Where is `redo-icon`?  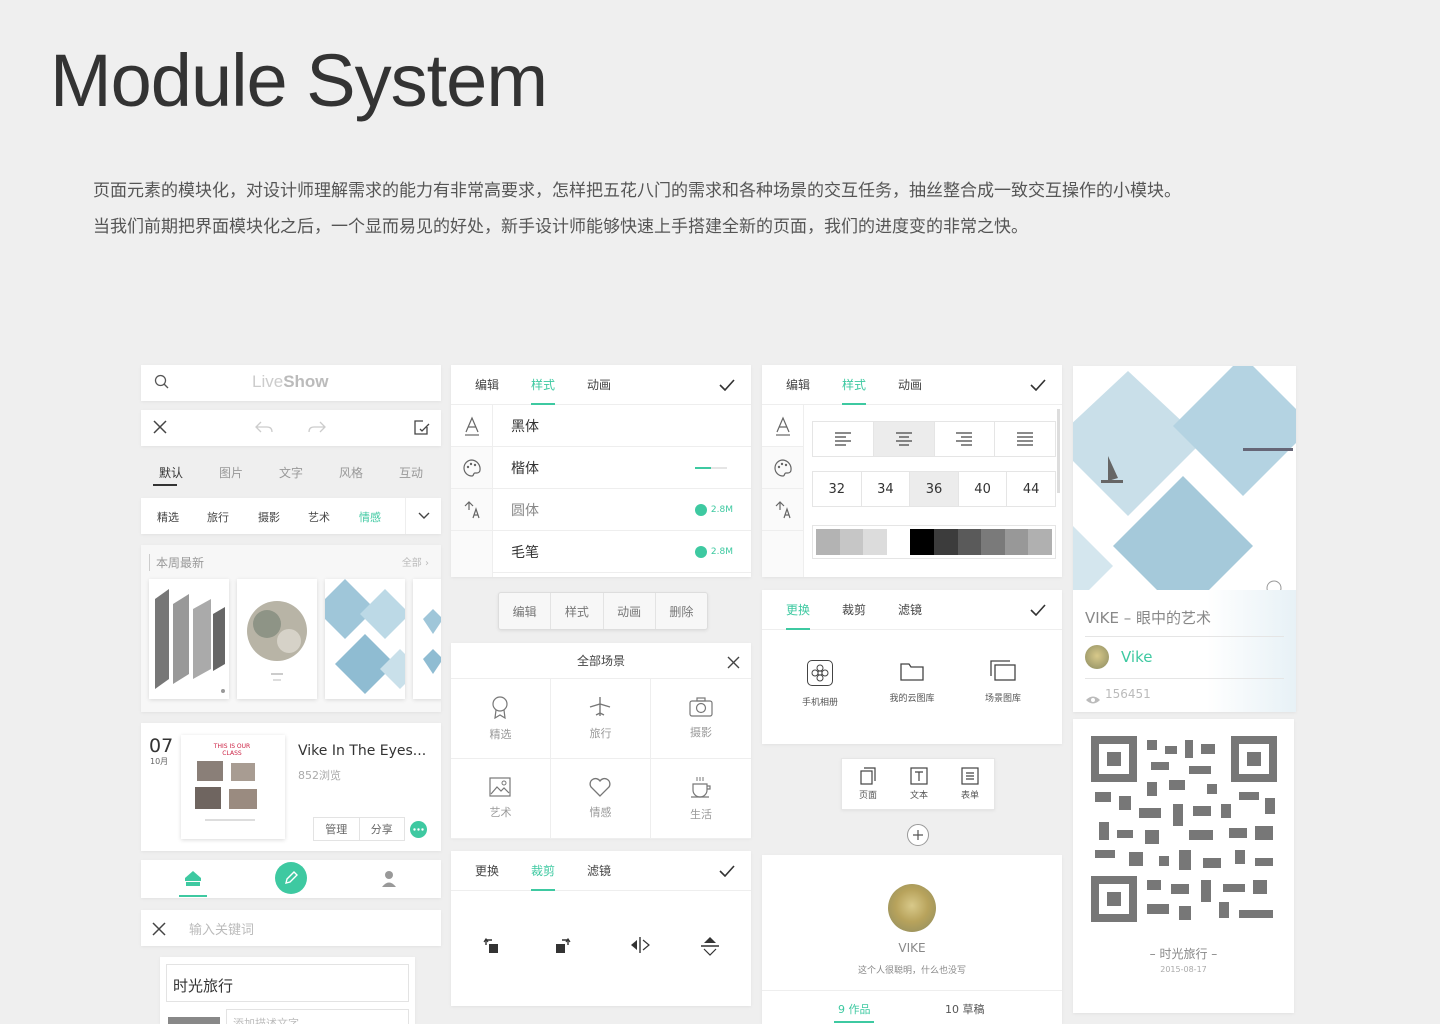
redo-icon is located at coordinates (317, 427).